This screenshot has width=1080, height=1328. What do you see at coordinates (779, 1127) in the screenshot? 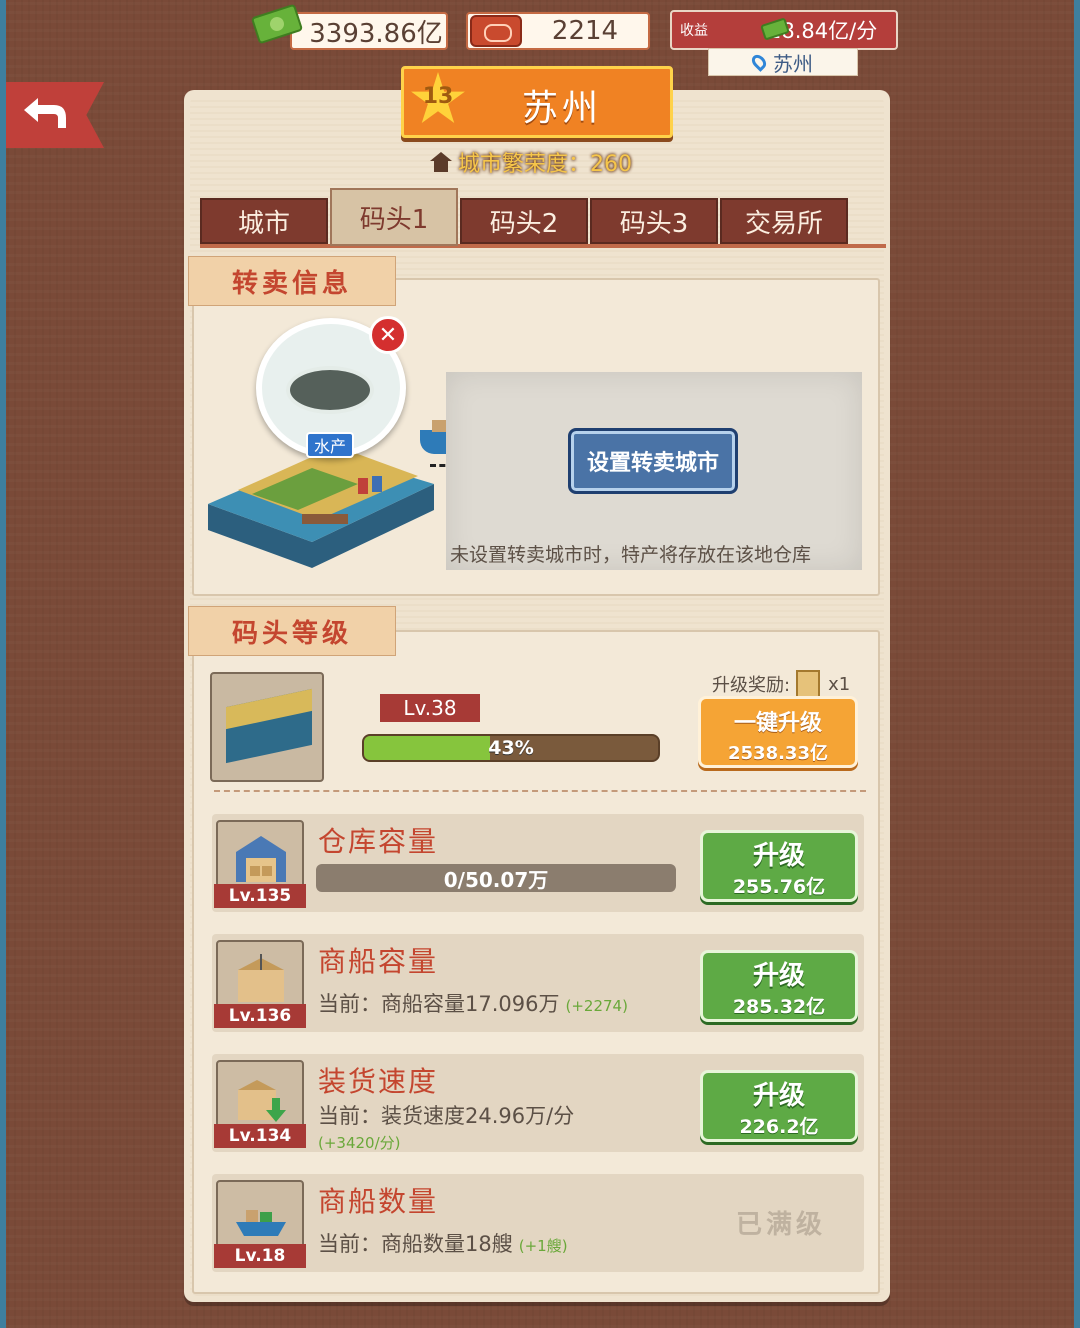
I see `upgrade-cost: 226.2亿` at bounding box center [779, 1127].